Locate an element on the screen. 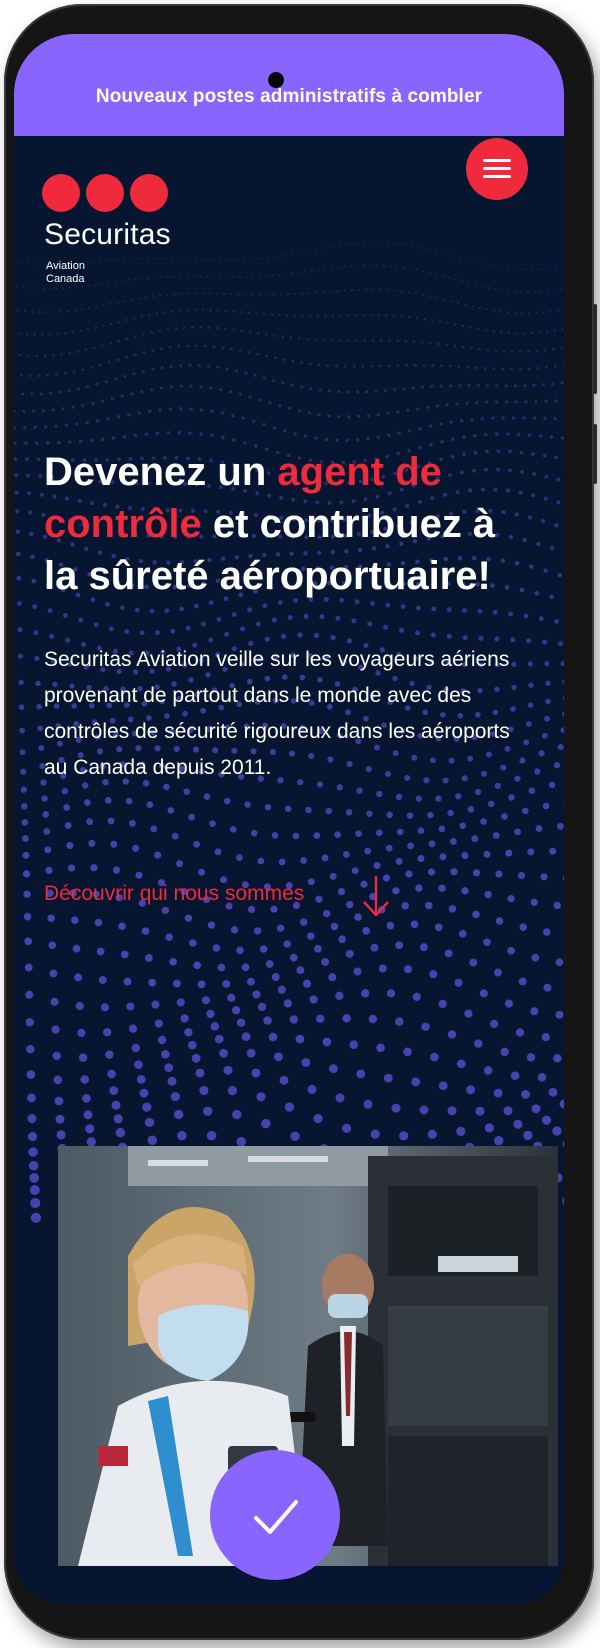 The image size is (600, 1648). logo-wordmark: Securitas is located at coordinates (107, 234).